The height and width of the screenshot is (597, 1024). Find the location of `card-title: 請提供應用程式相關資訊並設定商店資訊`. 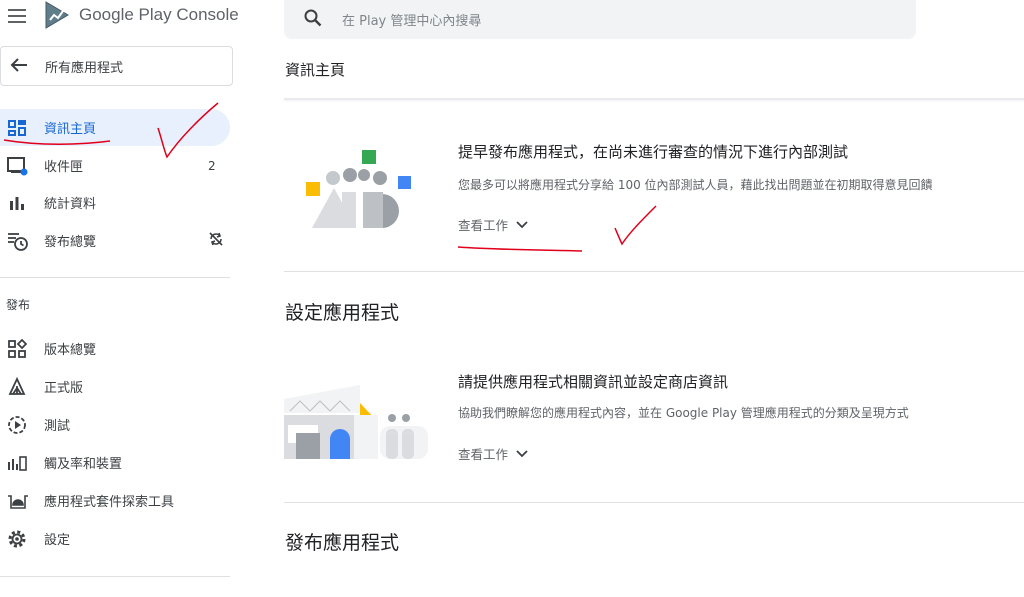

card-title: 請提供應用程式相關資訊並設定商店資訊 is located at coordinates (593, 382).